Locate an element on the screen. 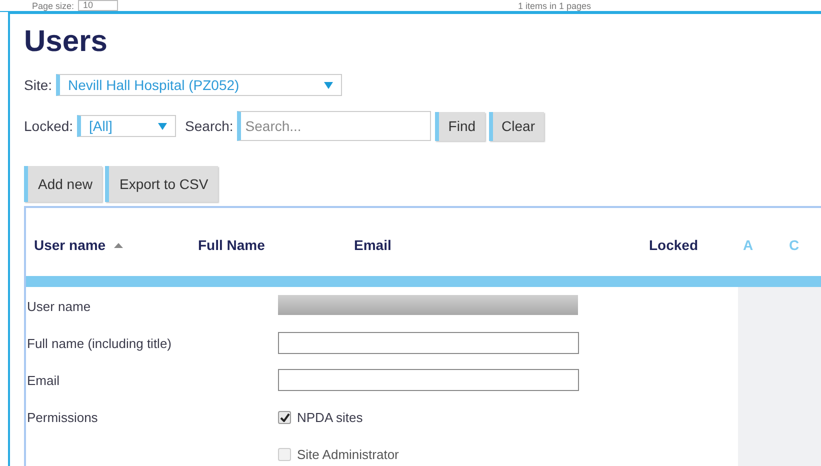 This screenshot has height=466, width=821. checkbox-label: NPDA sites is located at coordinates (330, 418).